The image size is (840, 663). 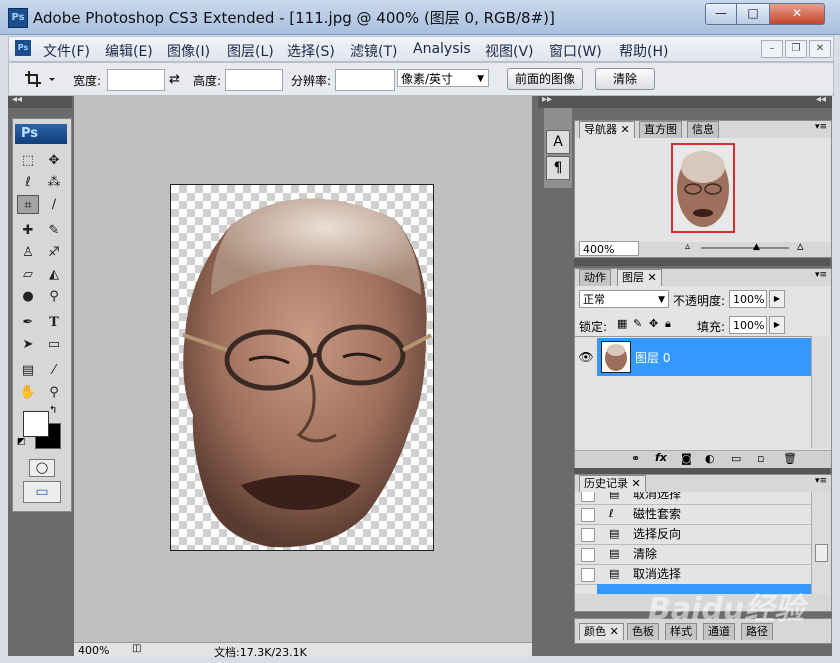 What do you see at coordinates (41, 134) in the screenshot?
I see `toolbox-logo: Ps` at bounding box center [41, 134].